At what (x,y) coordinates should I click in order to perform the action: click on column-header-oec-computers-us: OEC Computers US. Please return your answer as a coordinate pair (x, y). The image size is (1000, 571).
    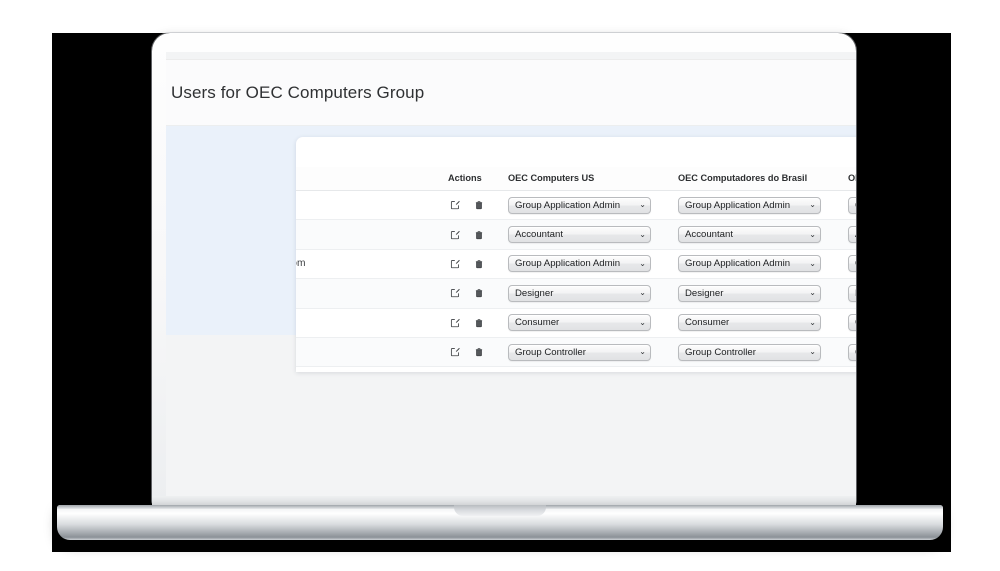
    Looking at the image, I should click on (593, 179).